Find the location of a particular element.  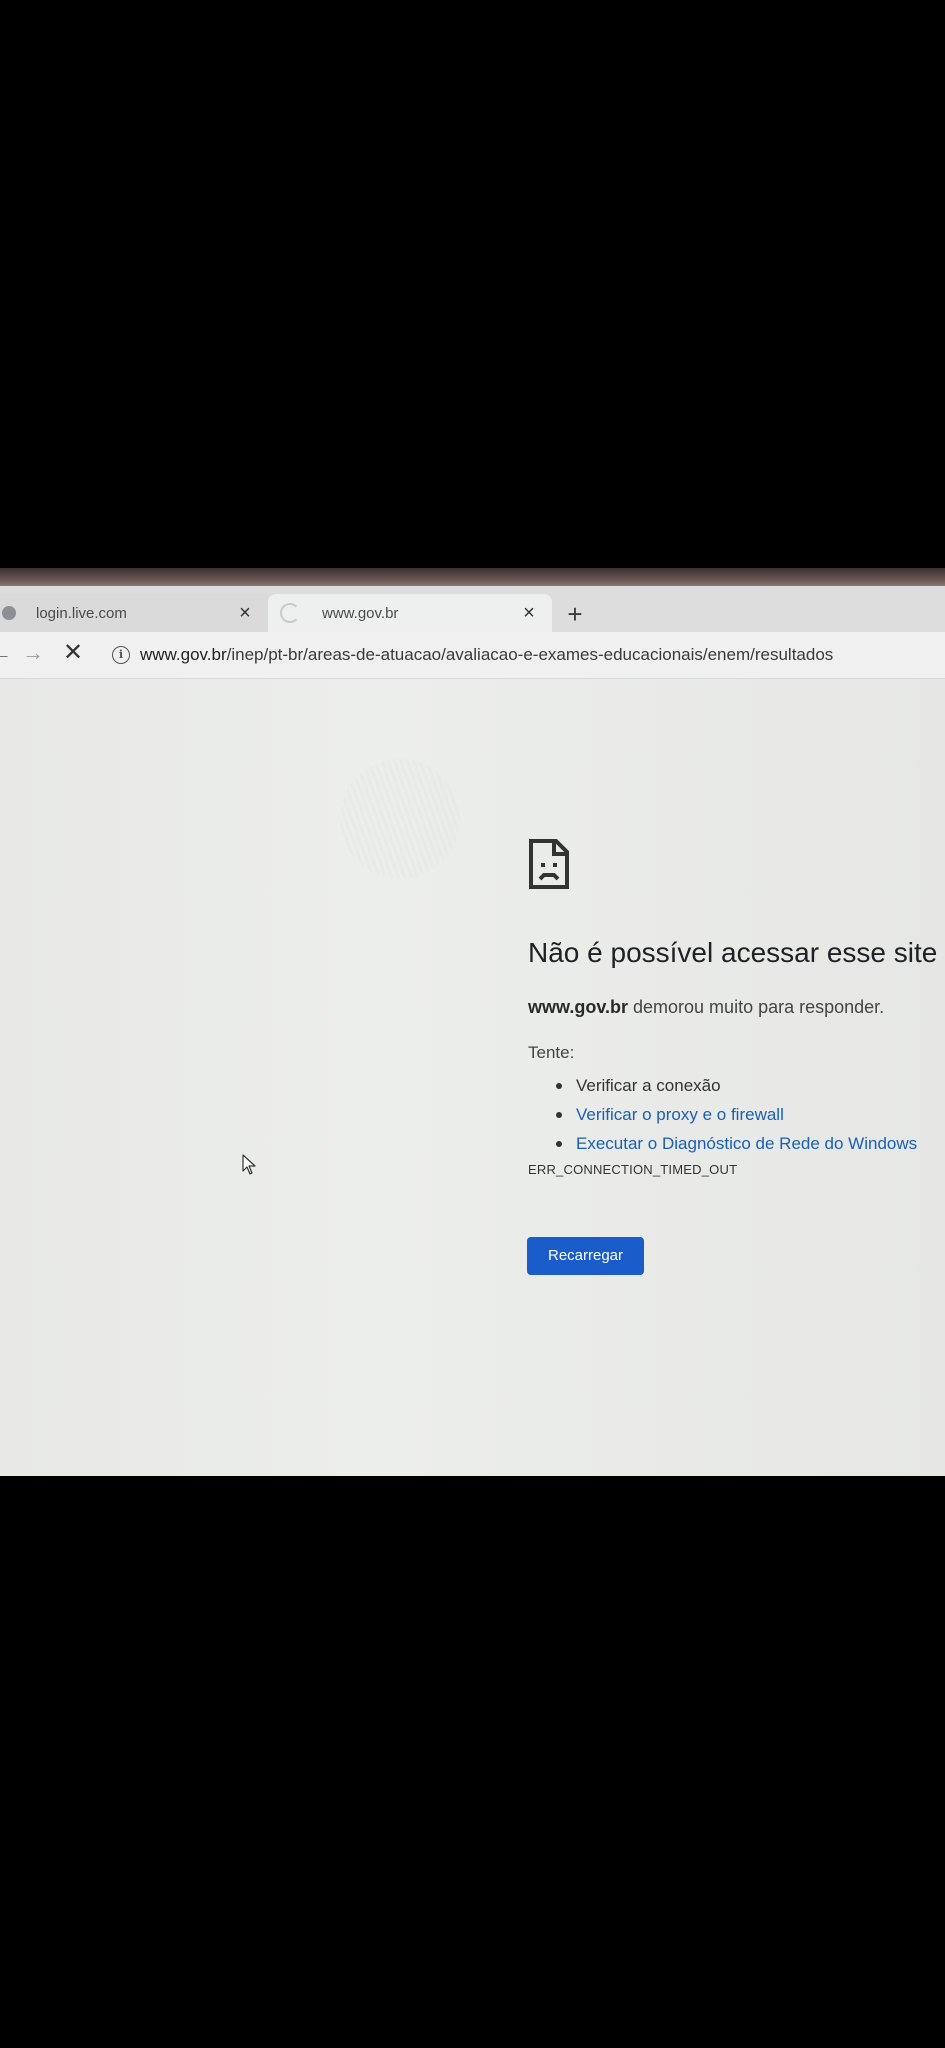

error-code: ERR_CONNECTION_TIMED_OUT is located at coordinates (633, 1169).